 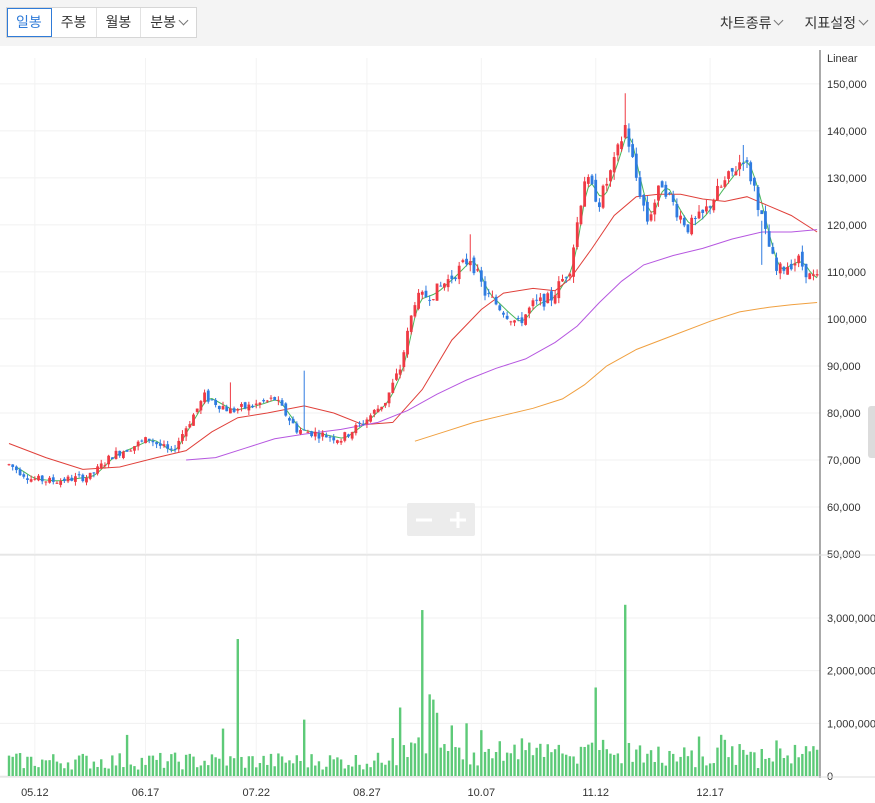 I want to click on period-tab-weekly: 주봉, so click(x=74, y=22).